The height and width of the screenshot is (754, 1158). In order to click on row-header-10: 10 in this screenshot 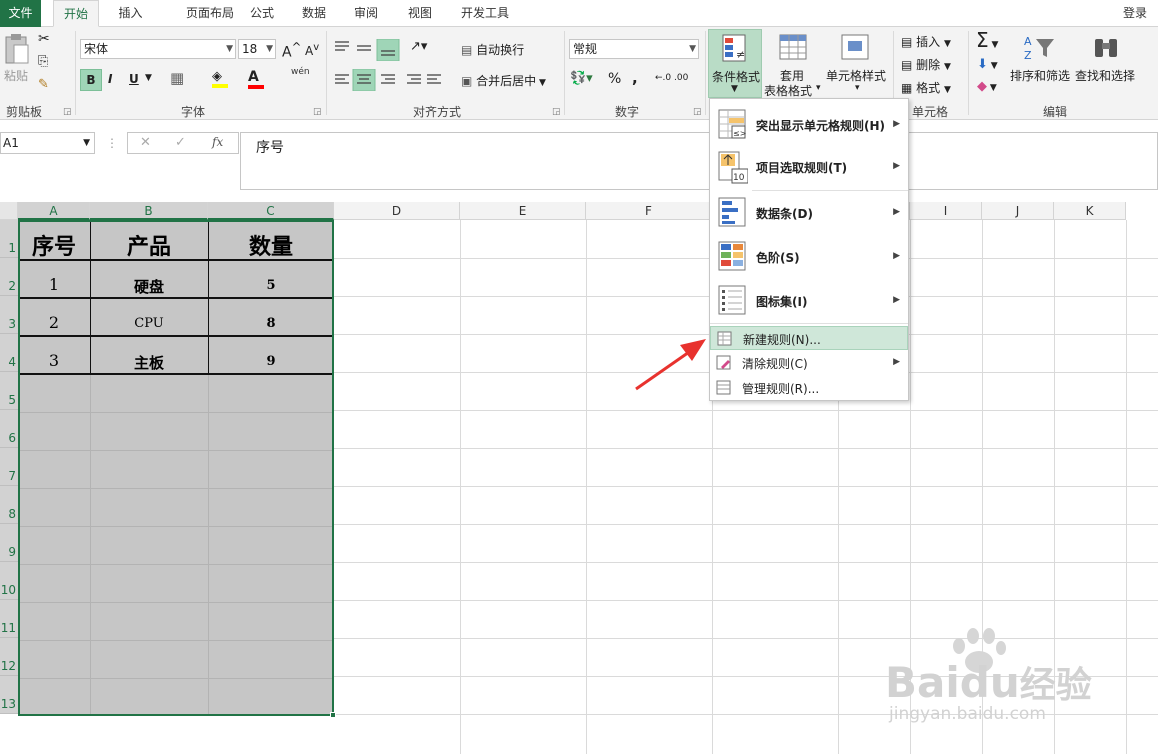, I will do `click(9, 581)`.